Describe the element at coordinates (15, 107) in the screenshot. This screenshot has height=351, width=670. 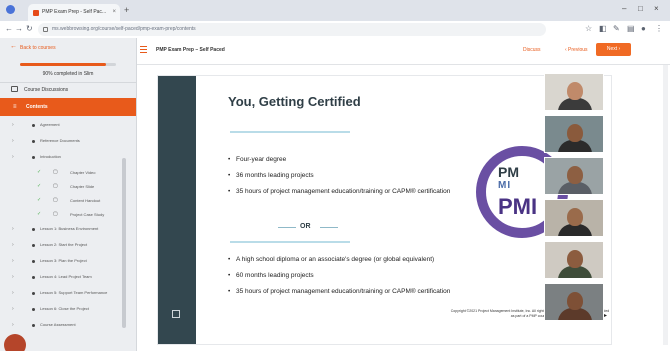
I see `list-icon: ≡` at that location.